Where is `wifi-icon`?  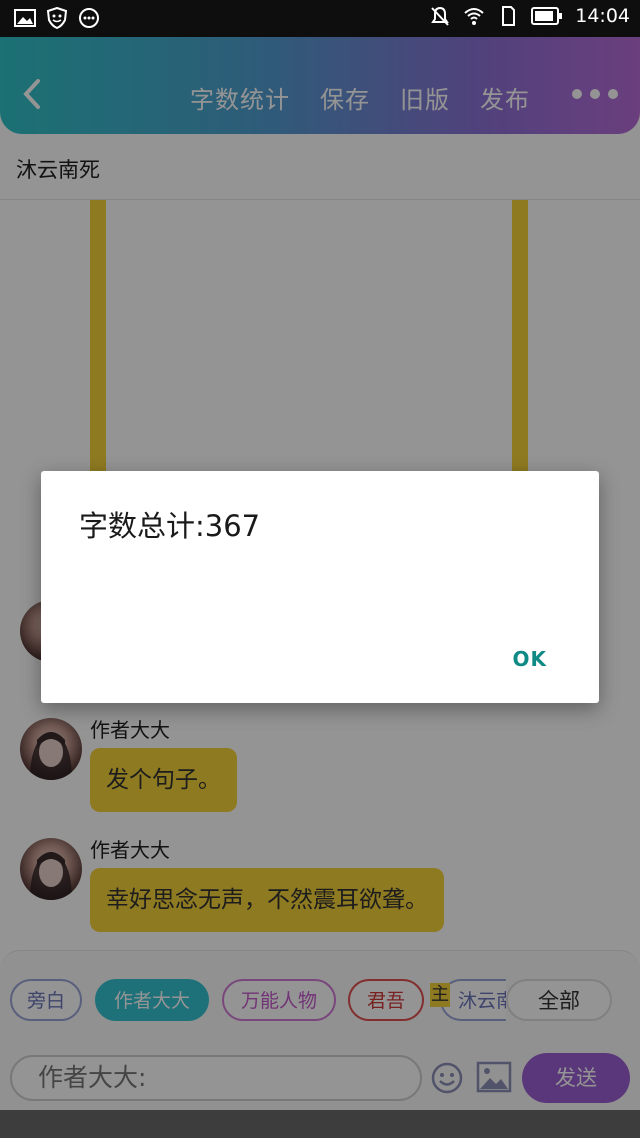 wifi-icon is located at coordinates (474, 16).